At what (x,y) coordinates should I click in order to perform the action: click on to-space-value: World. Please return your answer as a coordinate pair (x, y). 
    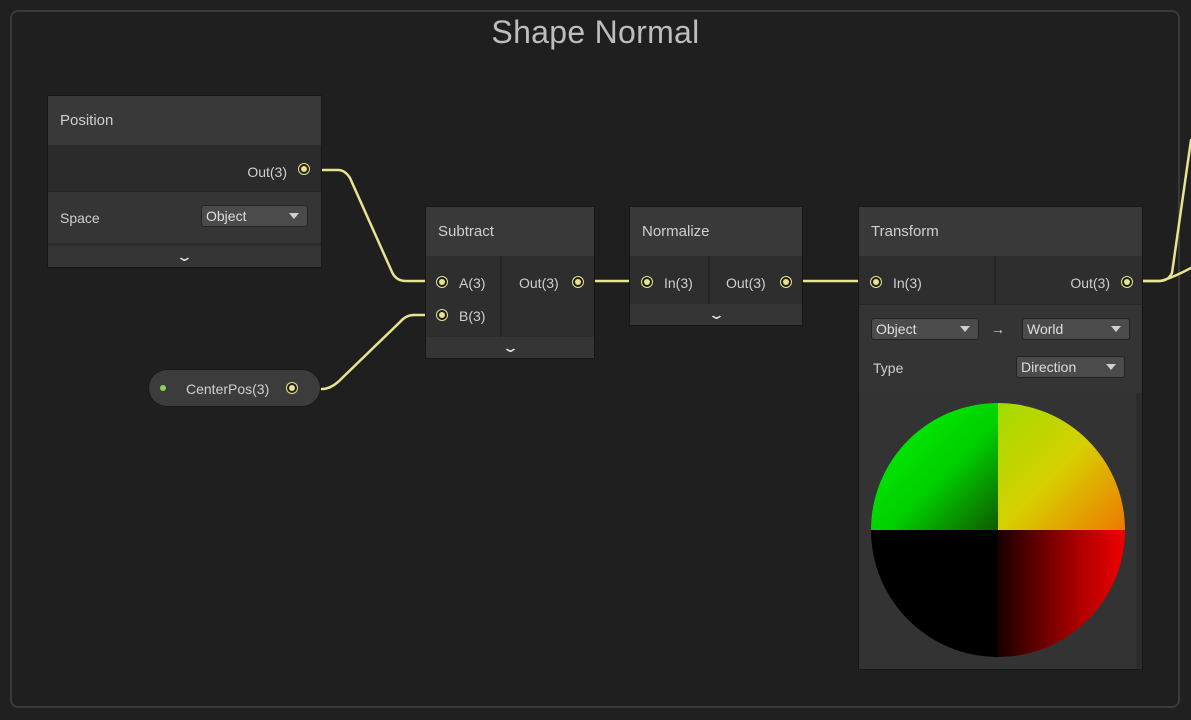
    Looking at the image, I should click on (1045, 329).